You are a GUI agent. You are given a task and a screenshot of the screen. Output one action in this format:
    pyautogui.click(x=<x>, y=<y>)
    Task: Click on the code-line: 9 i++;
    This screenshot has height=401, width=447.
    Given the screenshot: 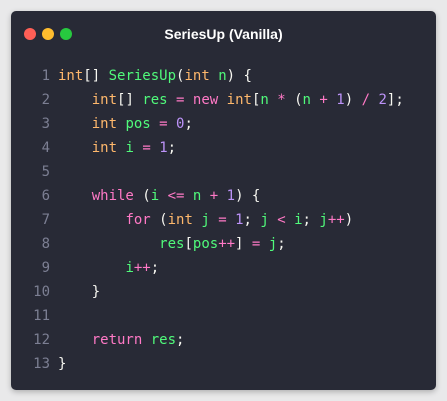 What is the action you would take?
    pyautogui.click(x=223, y=268)
    